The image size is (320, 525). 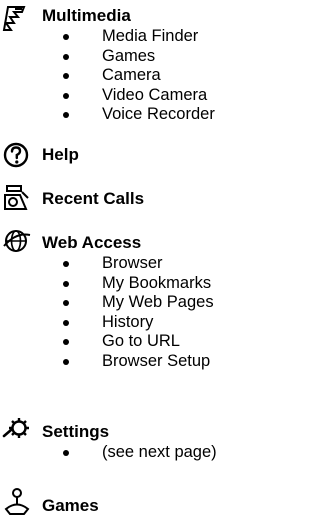 I want to click on submenu-item: Video Camera, so click(x=139, y=96).